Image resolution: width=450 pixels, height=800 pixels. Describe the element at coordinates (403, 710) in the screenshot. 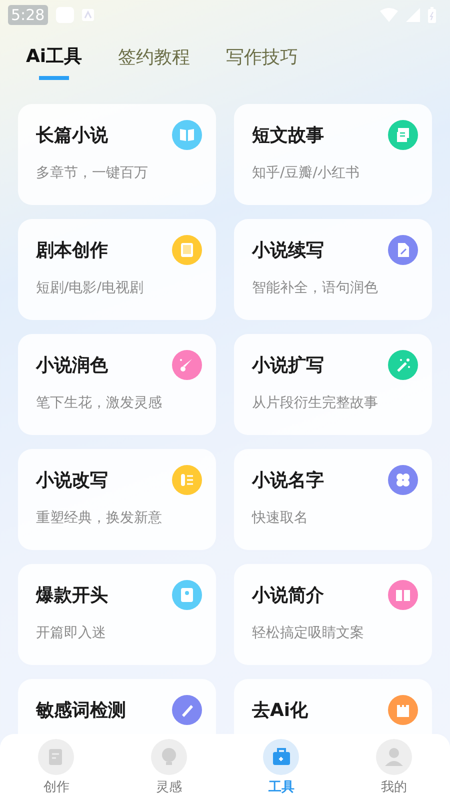

I see `castle-icon` at that location.